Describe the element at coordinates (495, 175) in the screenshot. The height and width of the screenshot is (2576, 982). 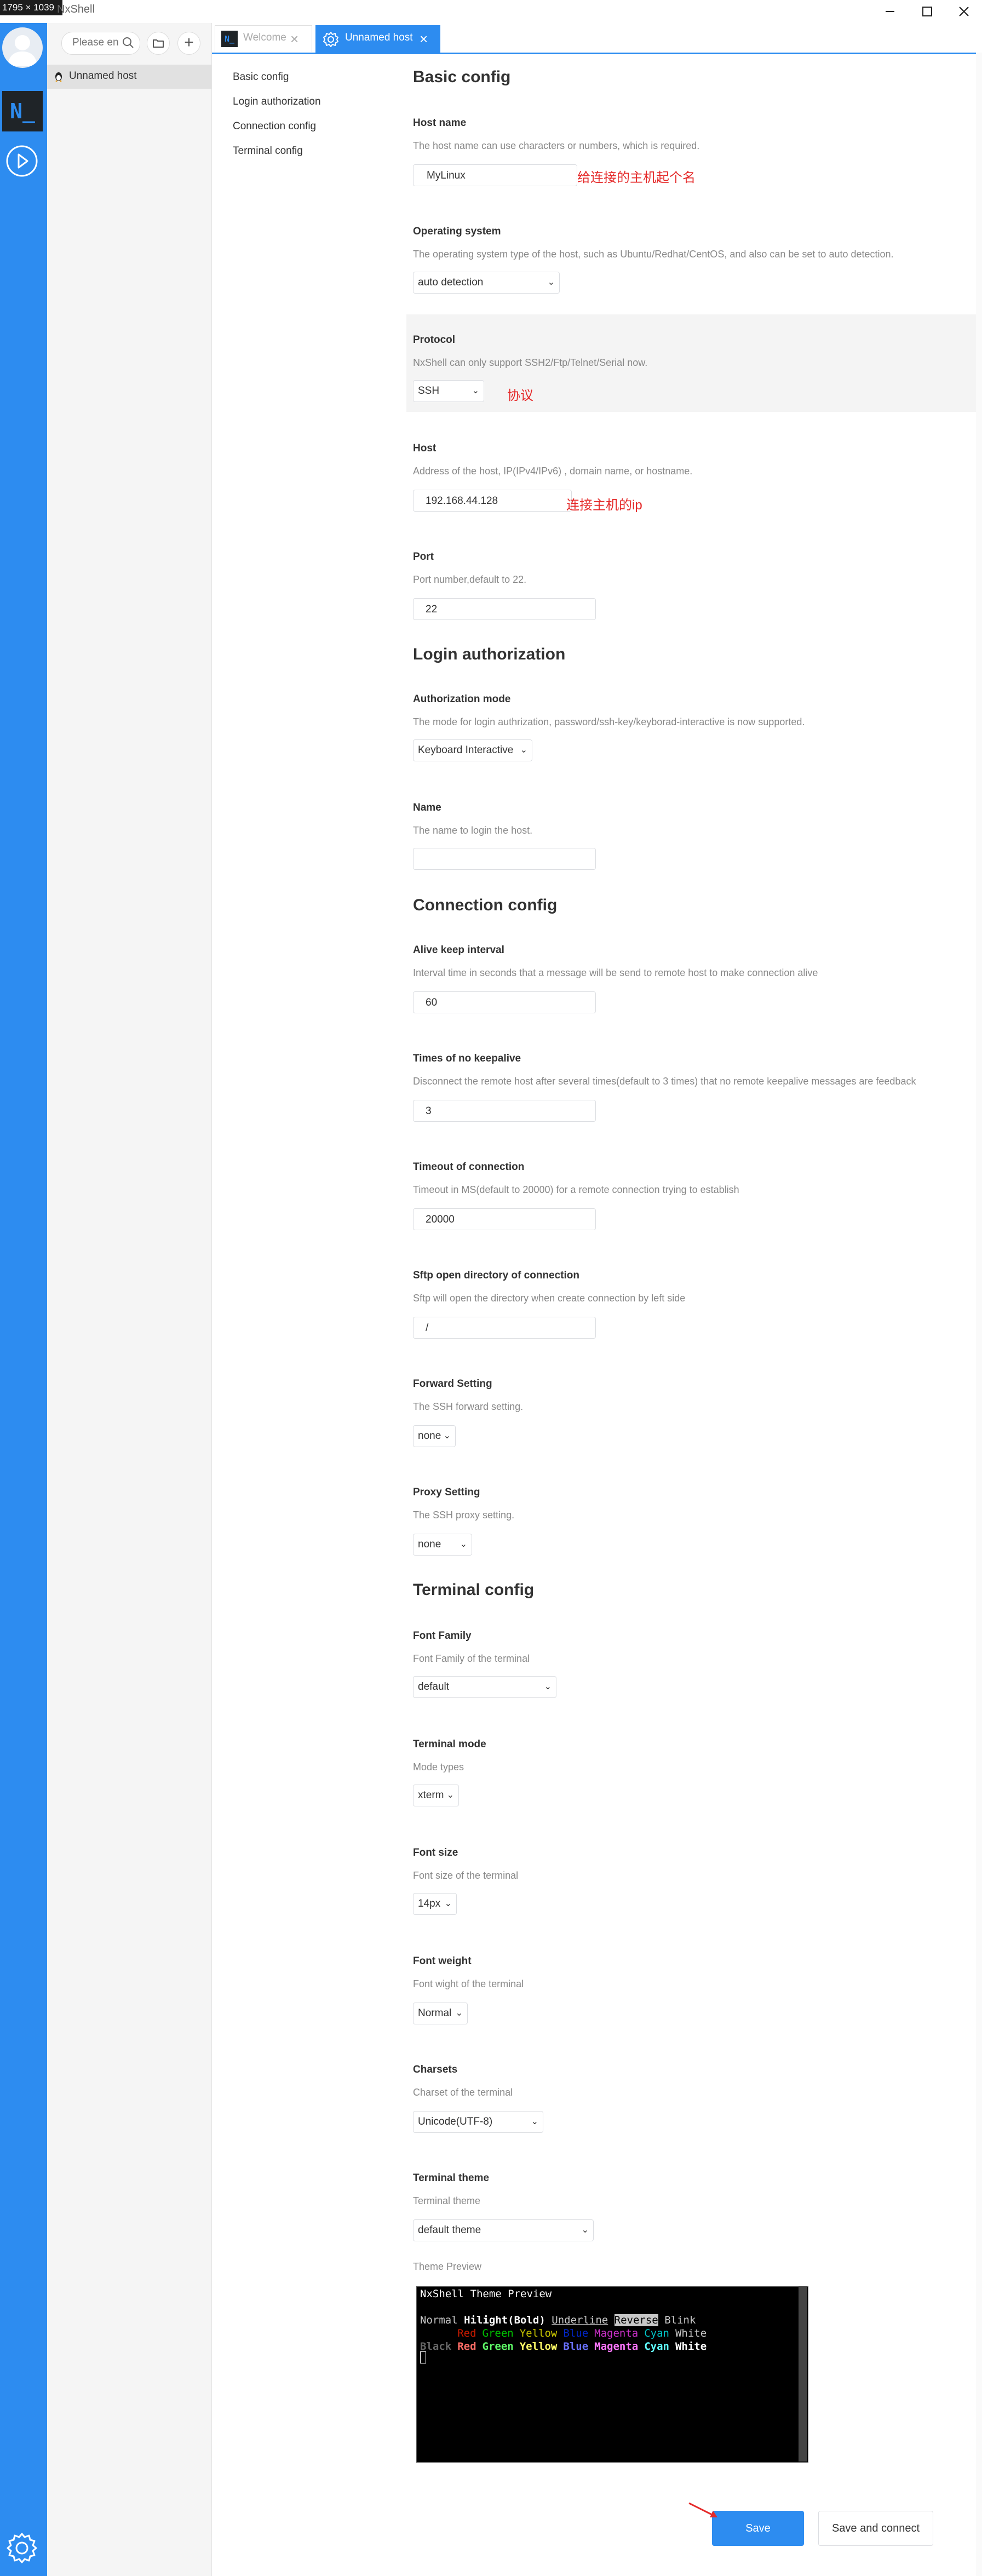
I see `host-name-input: MyLinux` at that location.